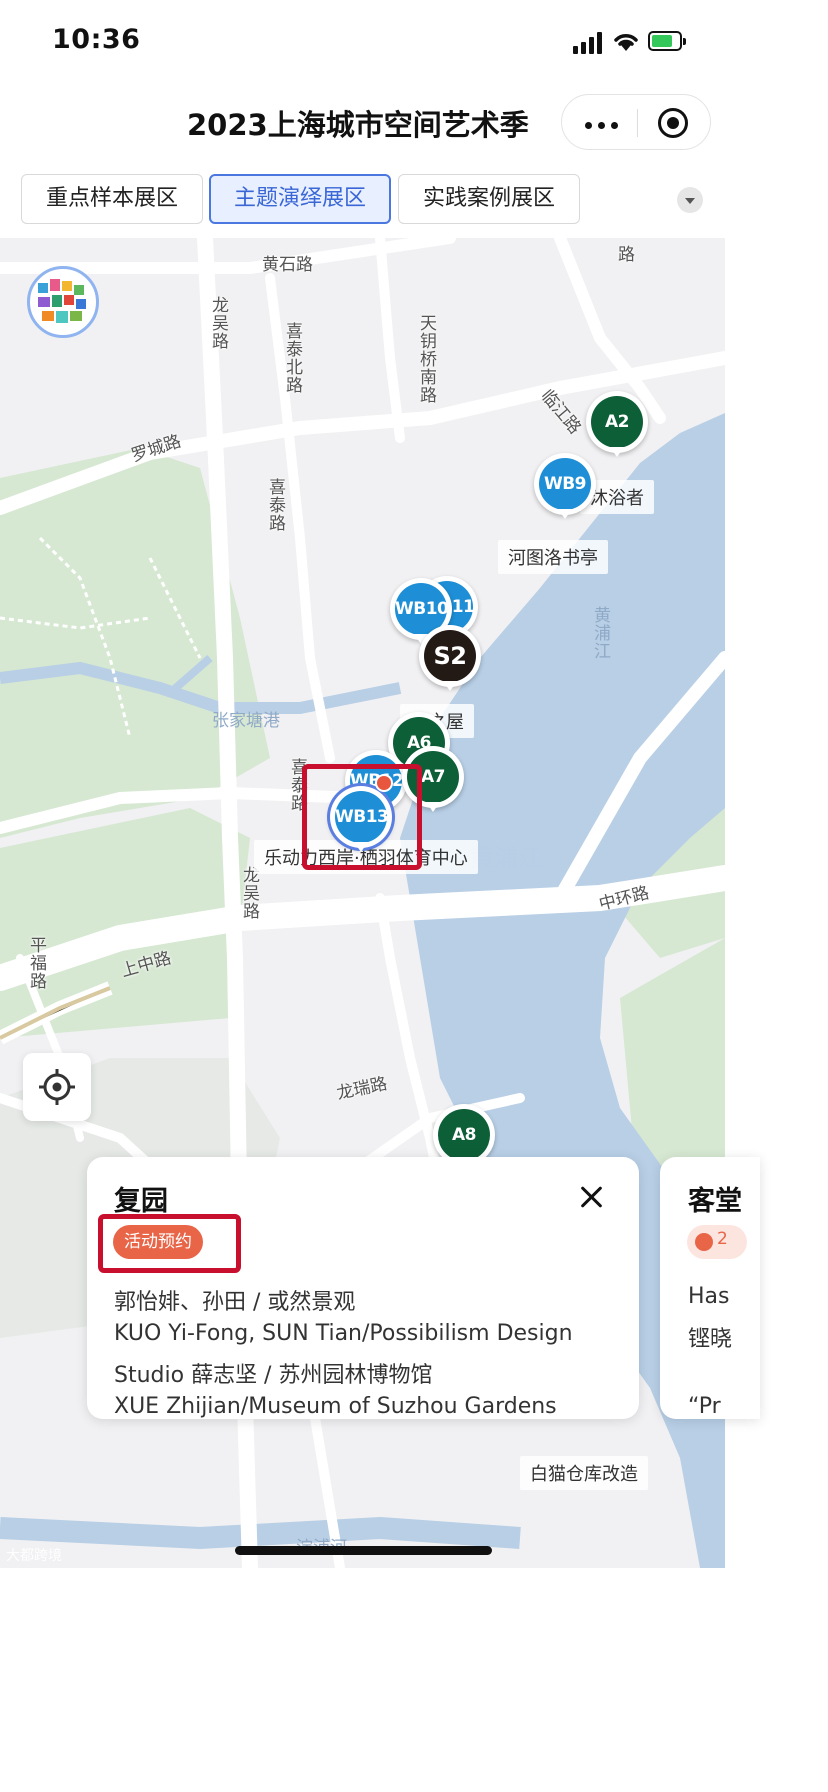 The width and height of the screenshot is (828, 1792). What do you see at coordinates (34, 1556) in the screenshot?
I see `watermark: 大都跨境` at bounding box center [34, 1556].